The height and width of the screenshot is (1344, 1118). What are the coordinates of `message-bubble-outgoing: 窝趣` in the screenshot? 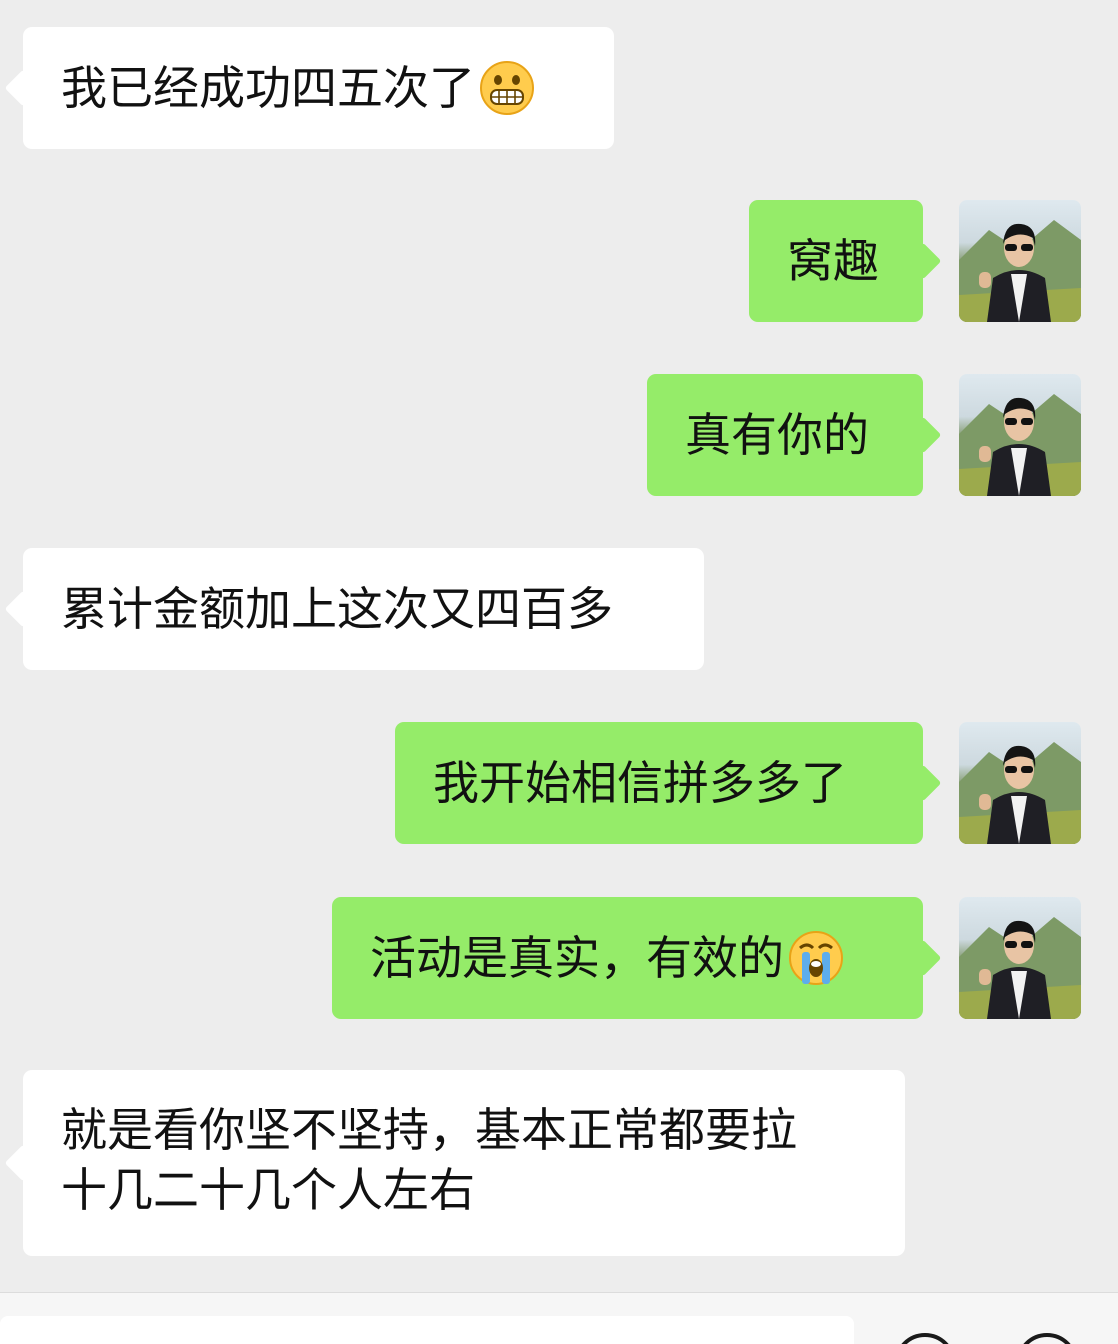 It's located at (836, 261).